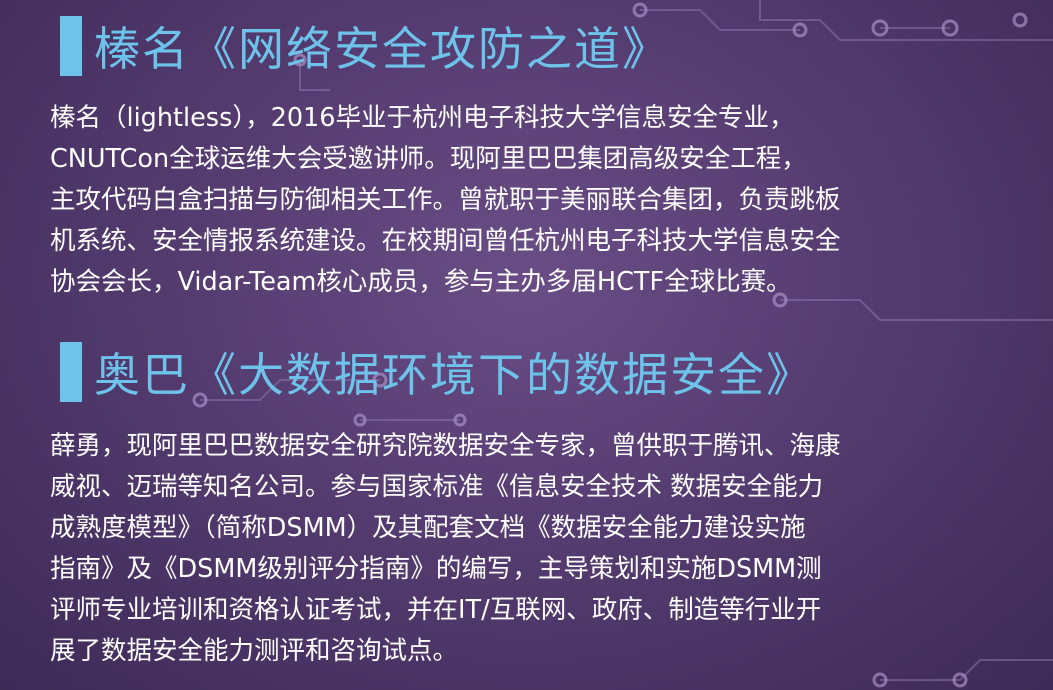  What do you see at coordinates (454, 375) in the screenshot?
I see `speaker-title-2: 奥巴《大数据环境下的数据安全》` at bounding box center [454, 375].